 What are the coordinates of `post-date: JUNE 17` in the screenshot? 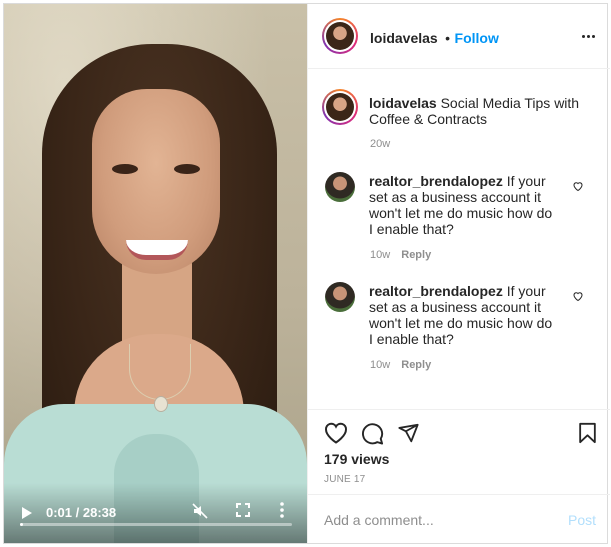 It's located at (344, 479).